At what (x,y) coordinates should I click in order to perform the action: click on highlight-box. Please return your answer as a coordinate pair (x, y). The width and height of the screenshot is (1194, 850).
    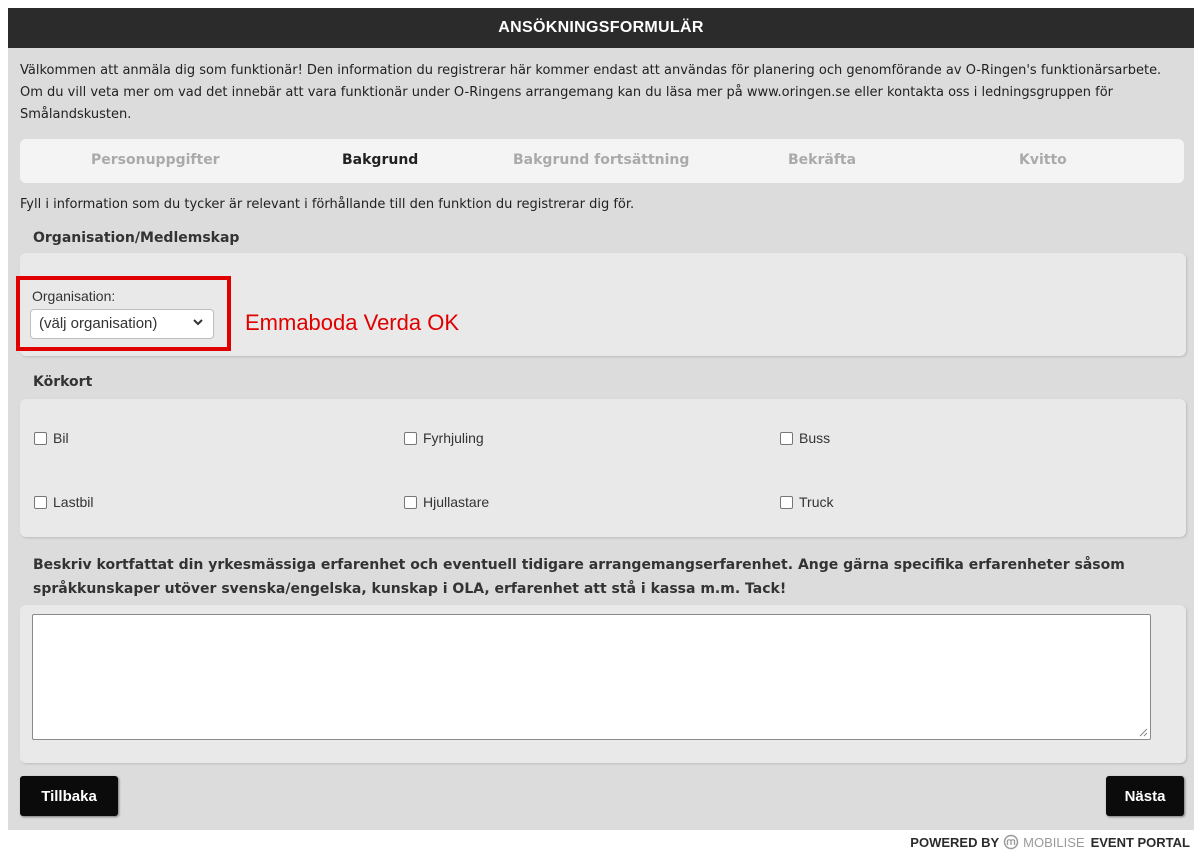
    Looking at the image, I should click on (123, 313).